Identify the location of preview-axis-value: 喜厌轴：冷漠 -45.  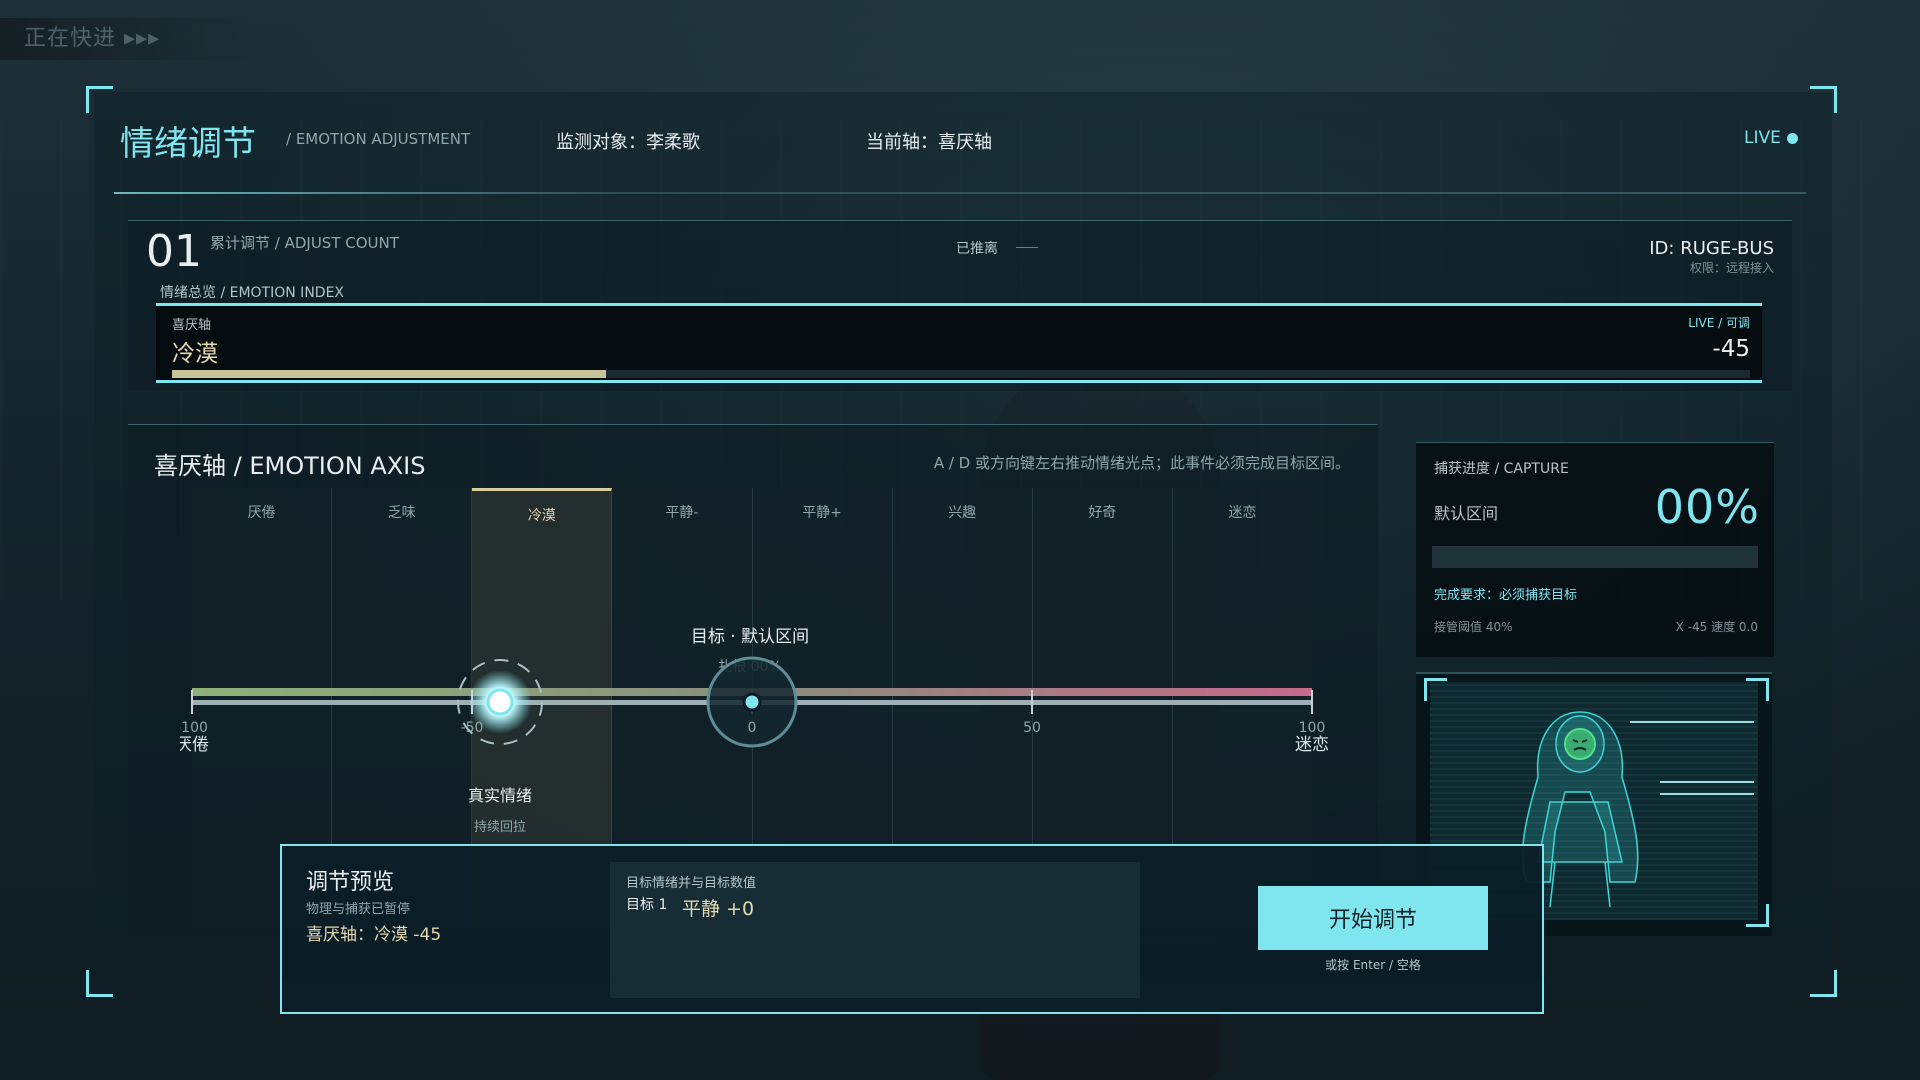
(374, 935).